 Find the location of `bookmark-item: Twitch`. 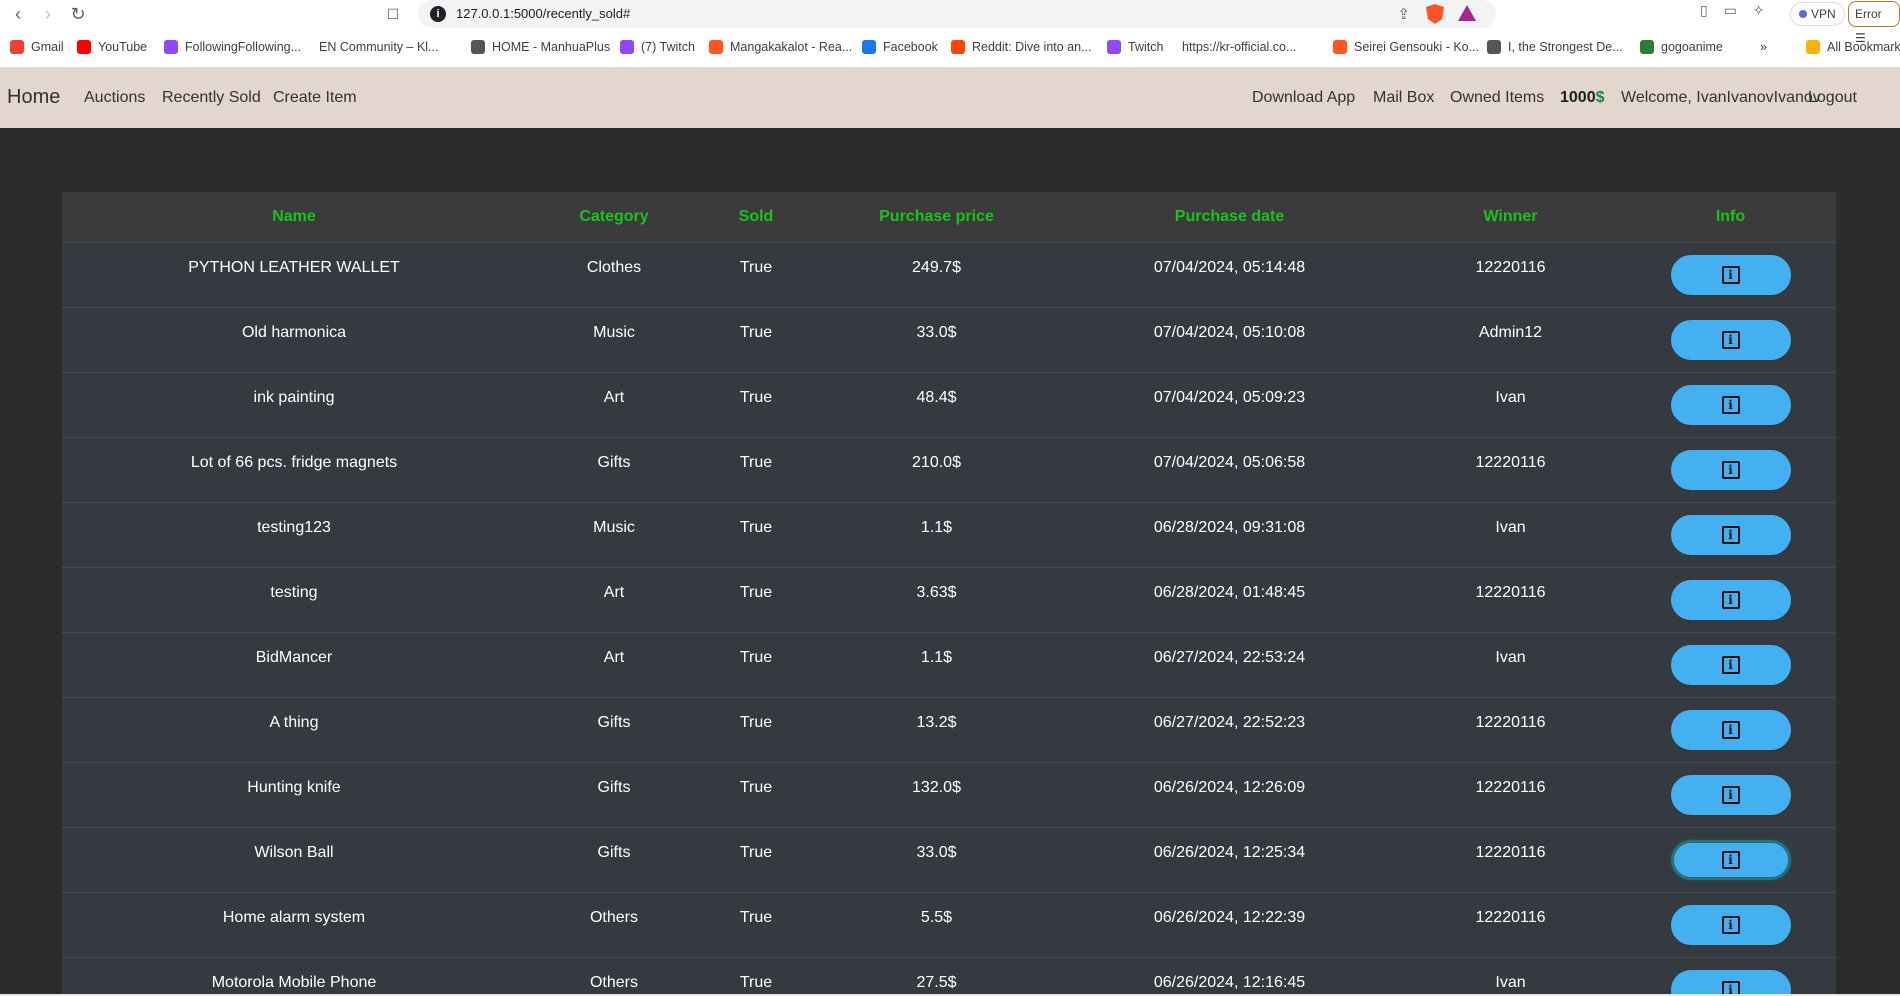

bookmark-item: Twitch is located at coordinates (1135, 47).